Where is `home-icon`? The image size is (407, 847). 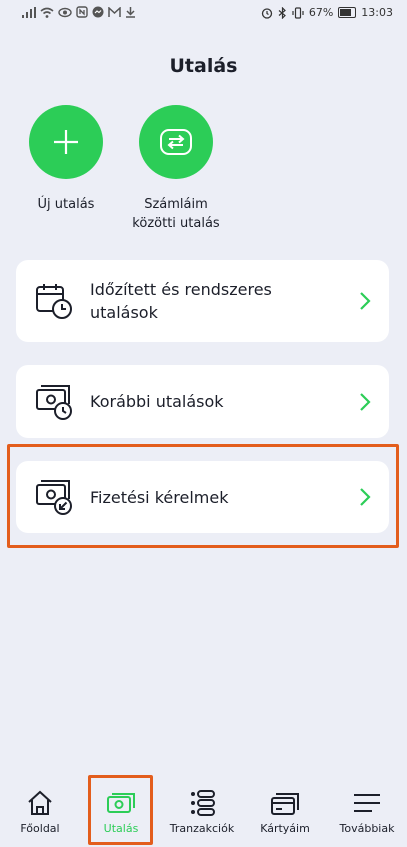
home-icon is located at coordinates (40, 803).